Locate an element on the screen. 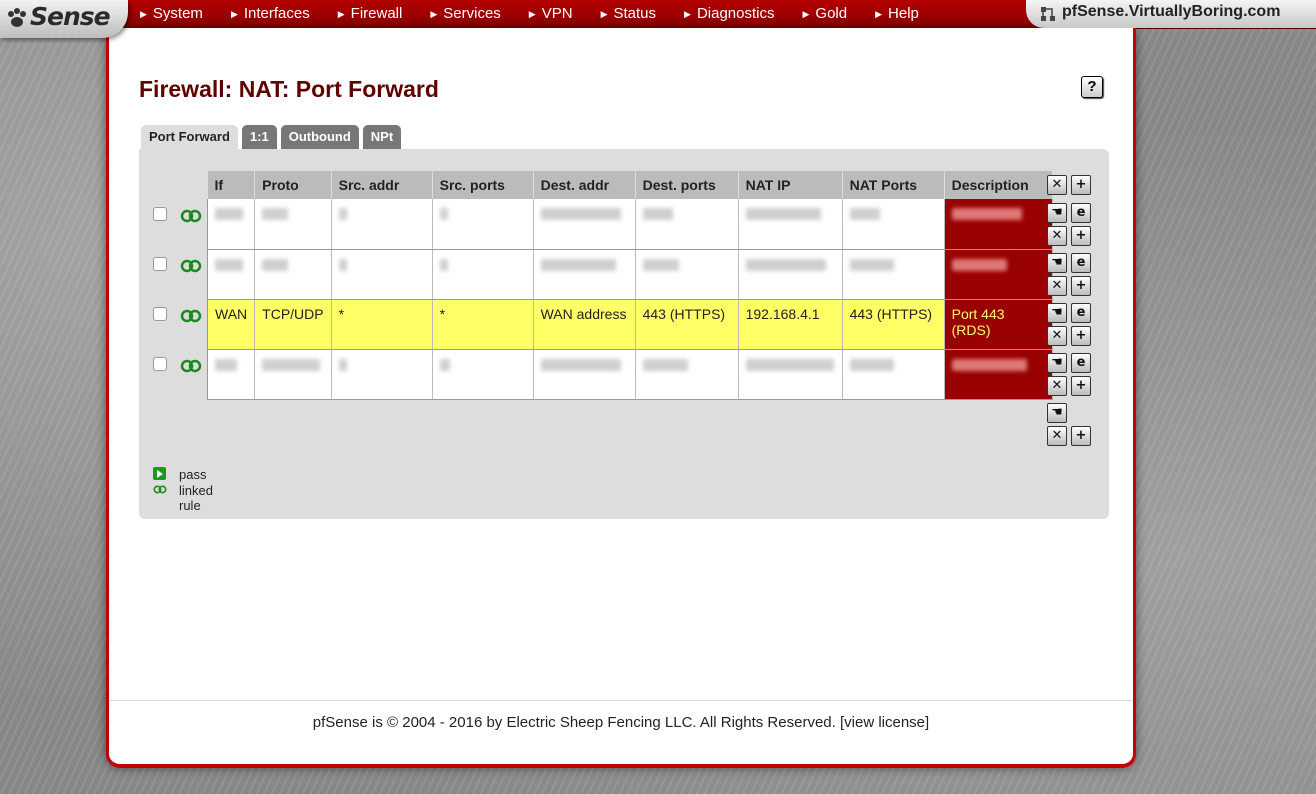 This screenshot has width=1316, height=794. paw-logo-icon is located at coordinates (17, 17).